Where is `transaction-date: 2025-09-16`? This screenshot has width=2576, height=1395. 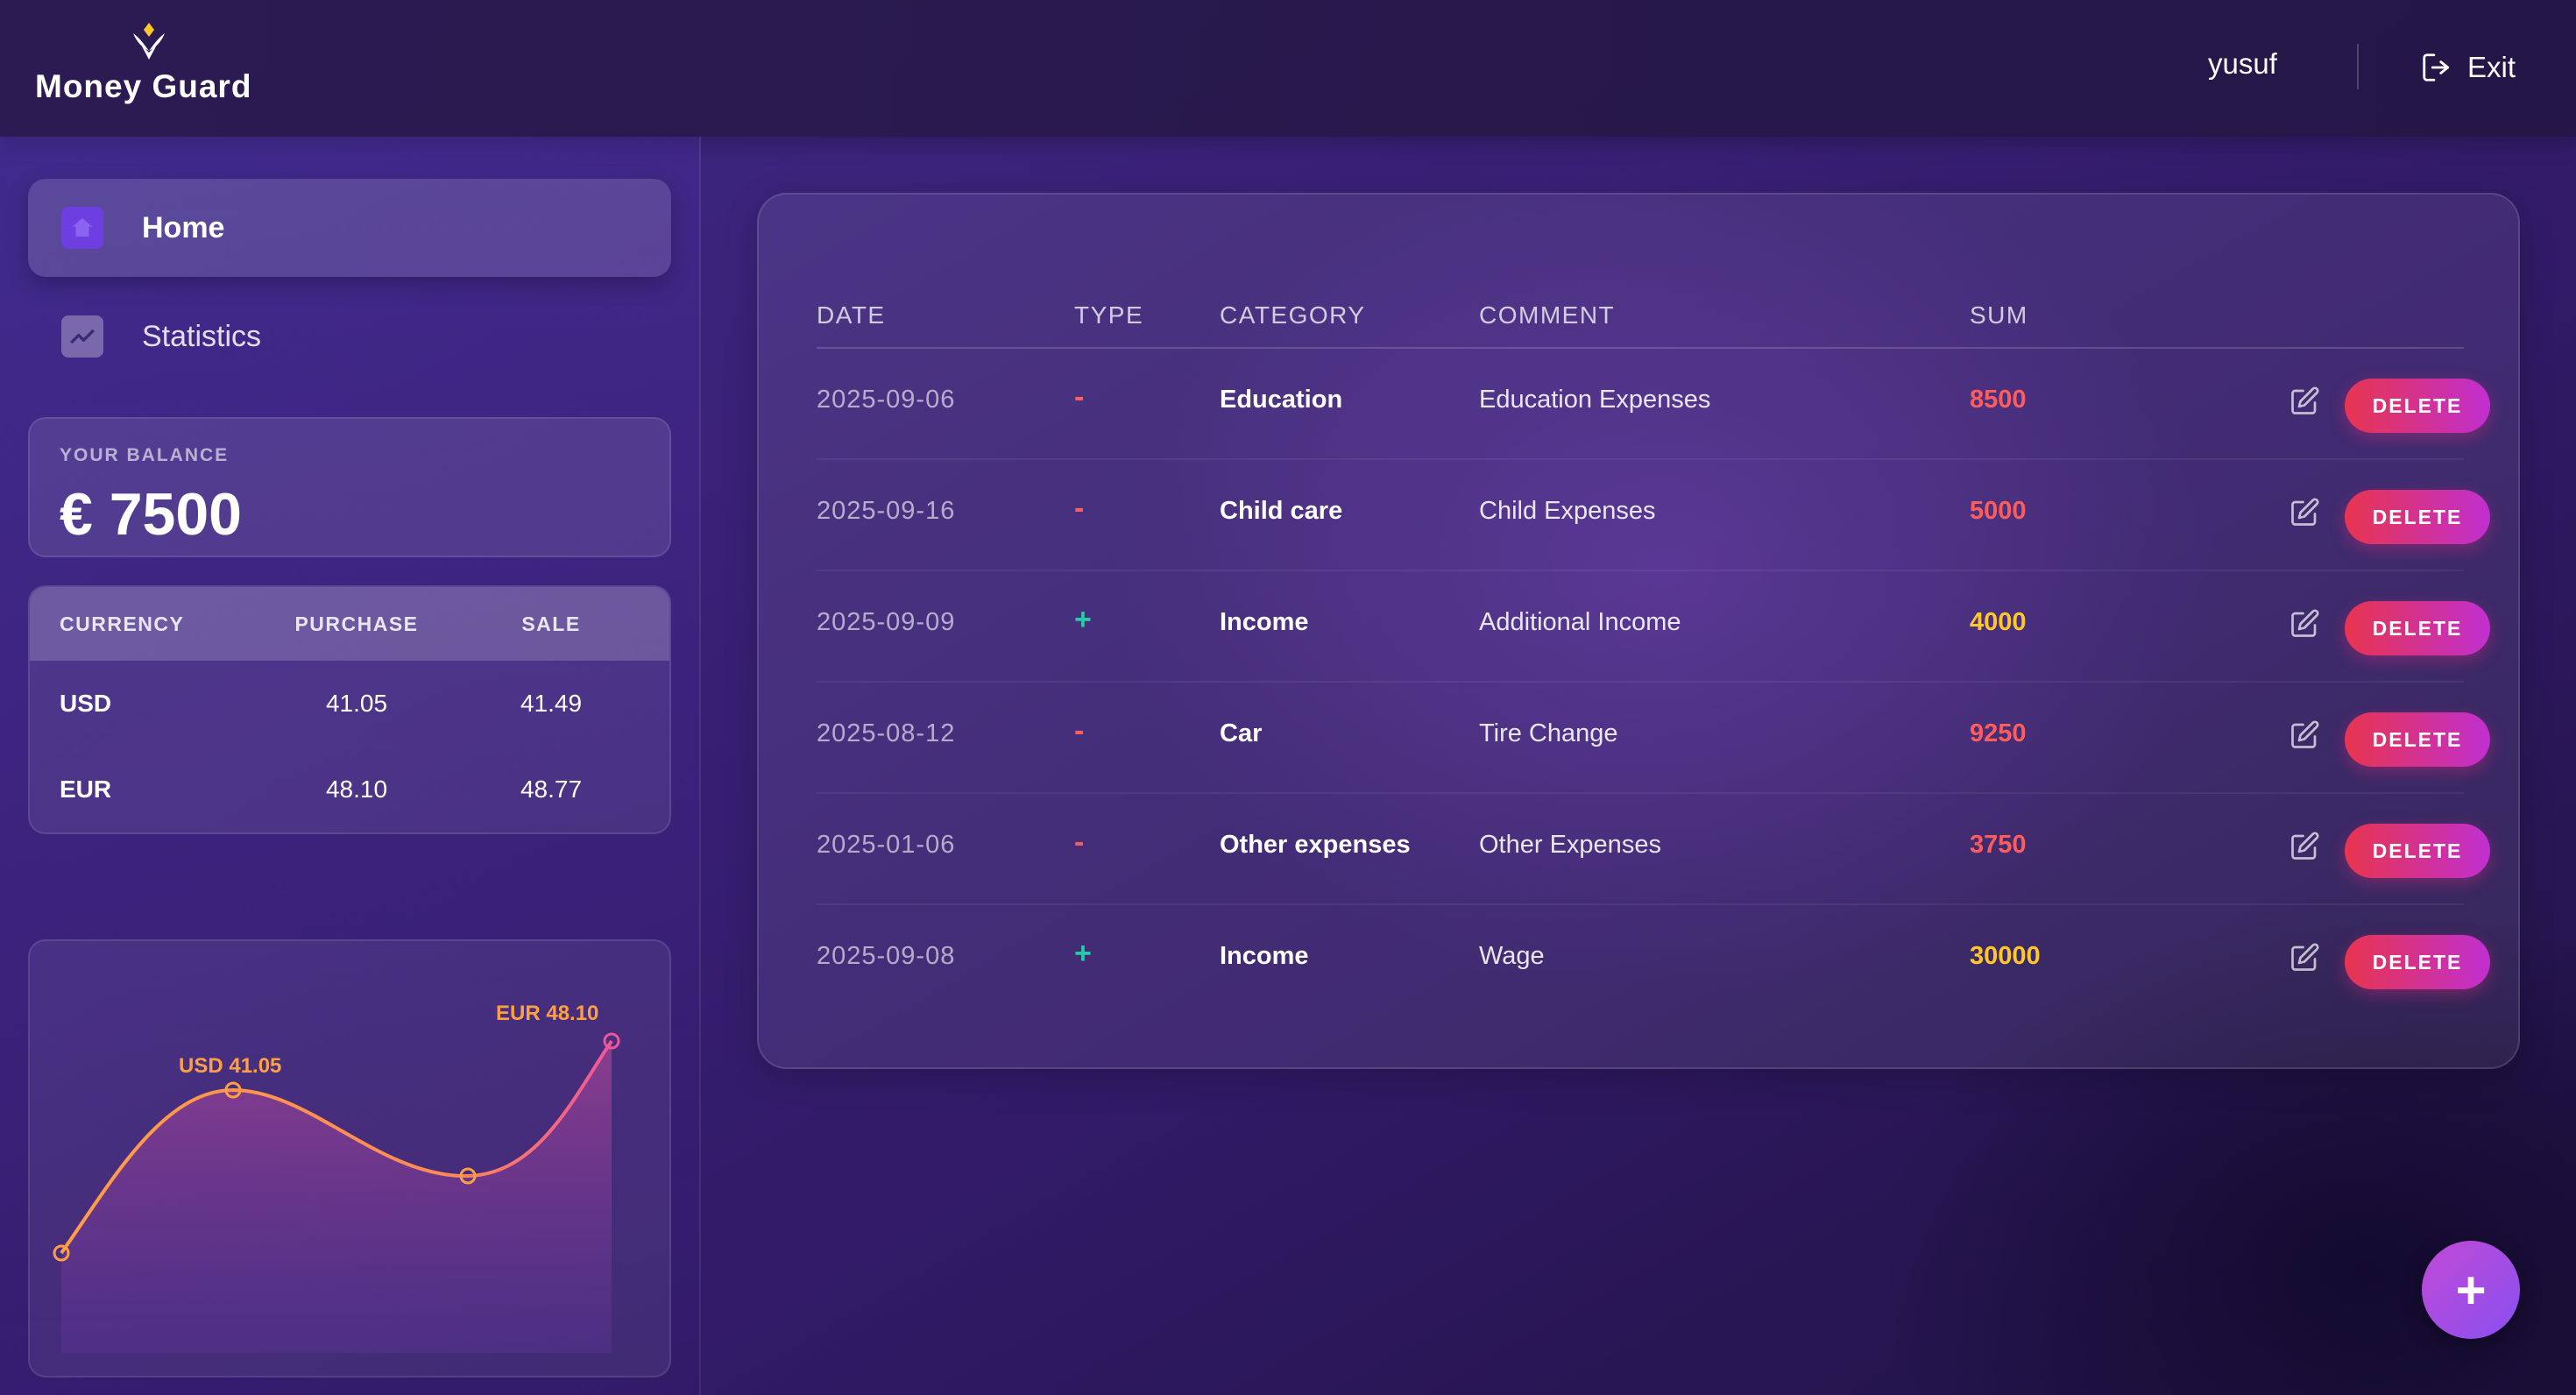 transaction-date: 2025-09-16 is located at coordinates (886, 511).